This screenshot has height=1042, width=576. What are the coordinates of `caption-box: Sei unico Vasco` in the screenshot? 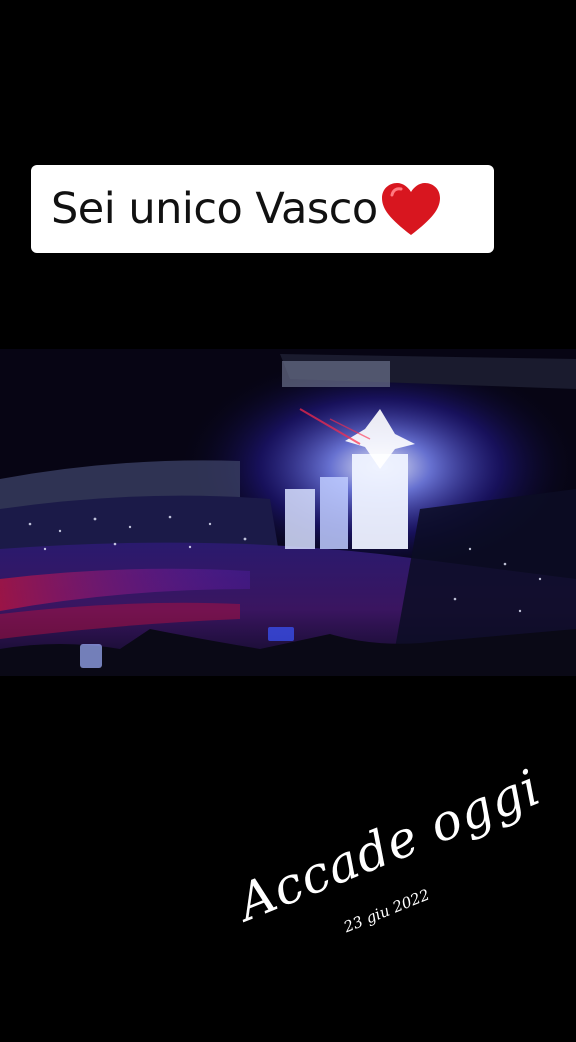 It's located at (262, 209).